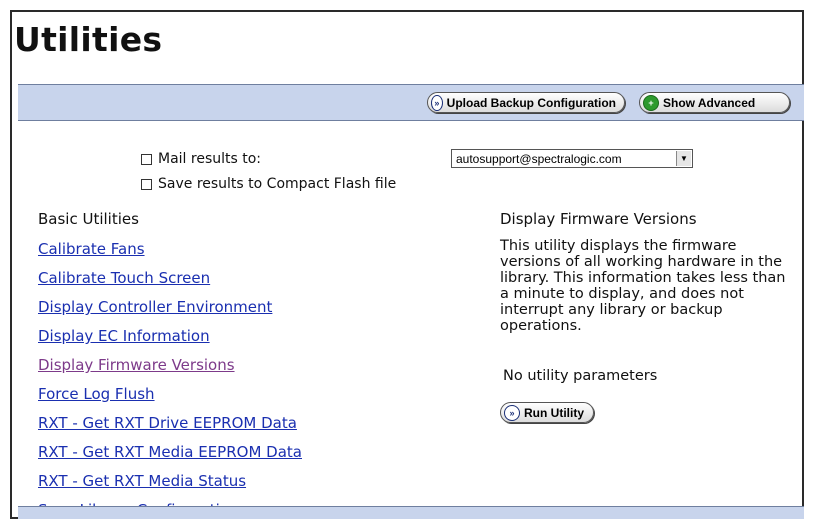  Describe the element at coordinates (96, 394) in the screenshot. I see `utility-link: Force Log Flush` at that location.